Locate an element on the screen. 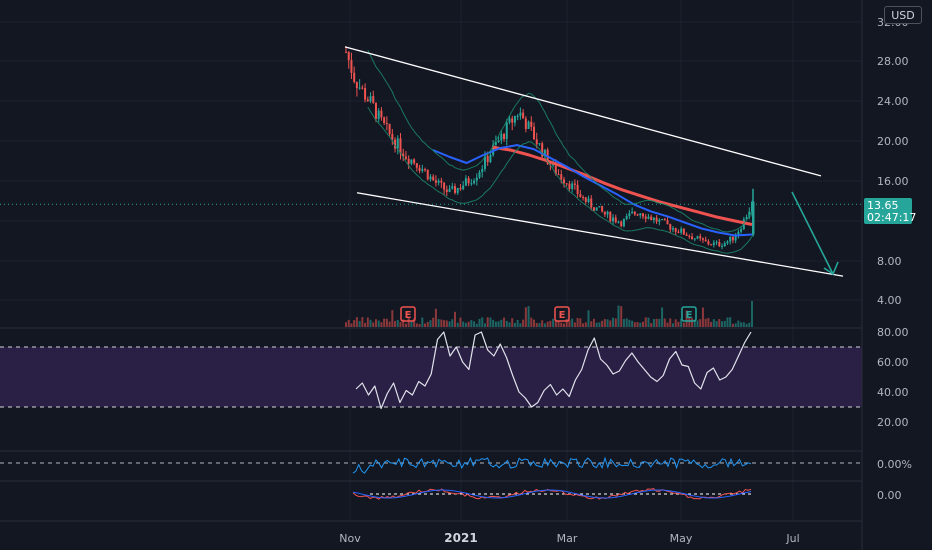  time-tick: 2021 is located at coordinates (460, 538).